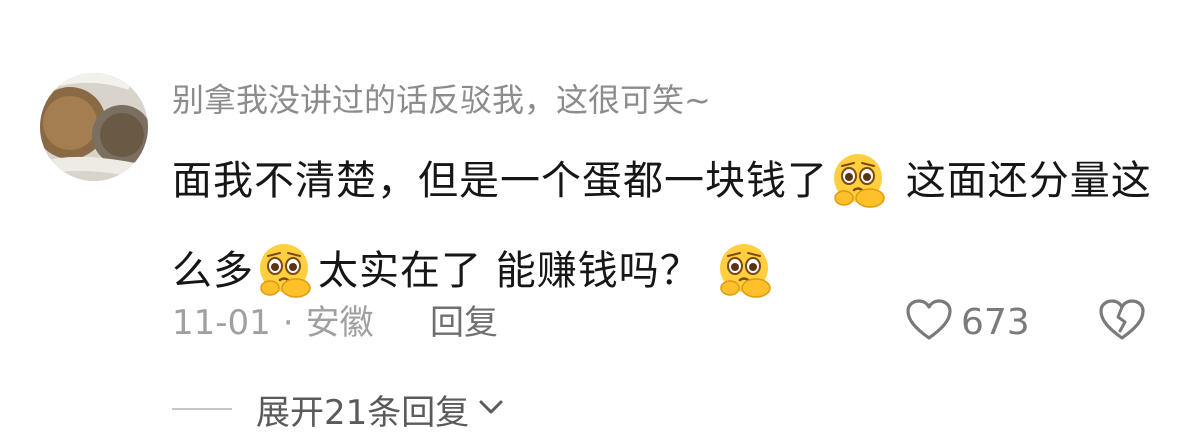 This screenshot has height=437, width=1200. I want to click on chevron-down-icon, so click(491, 409).